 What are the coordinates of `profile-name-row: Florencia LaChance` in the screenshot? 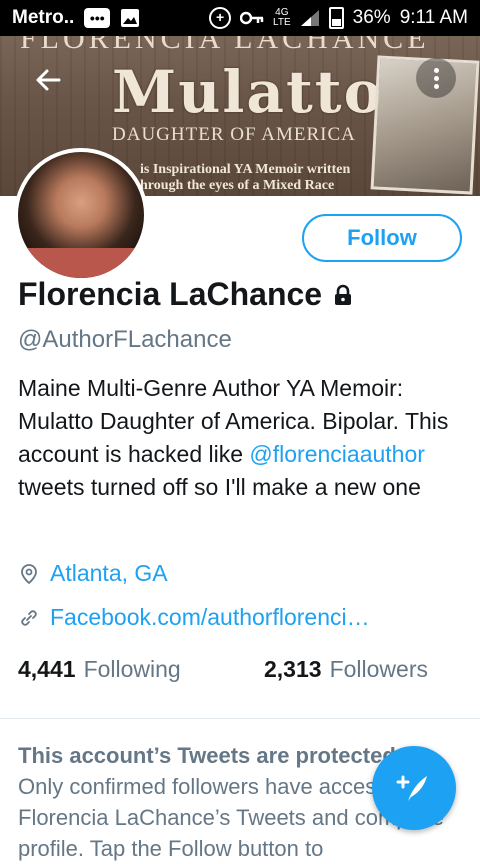 It's located at (186, 294).